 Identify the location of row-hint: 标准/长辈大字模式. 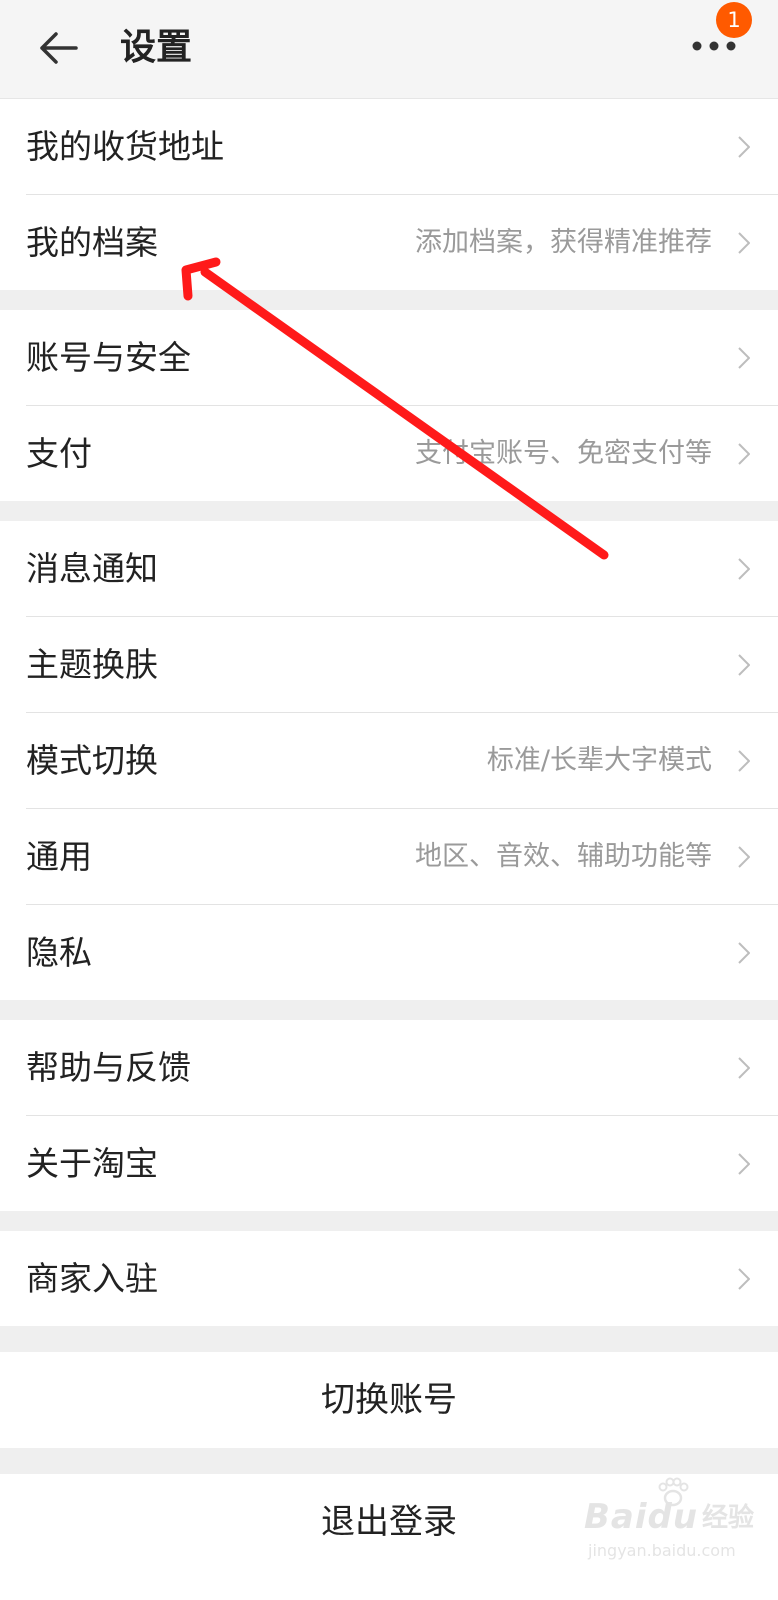
(599, 760).